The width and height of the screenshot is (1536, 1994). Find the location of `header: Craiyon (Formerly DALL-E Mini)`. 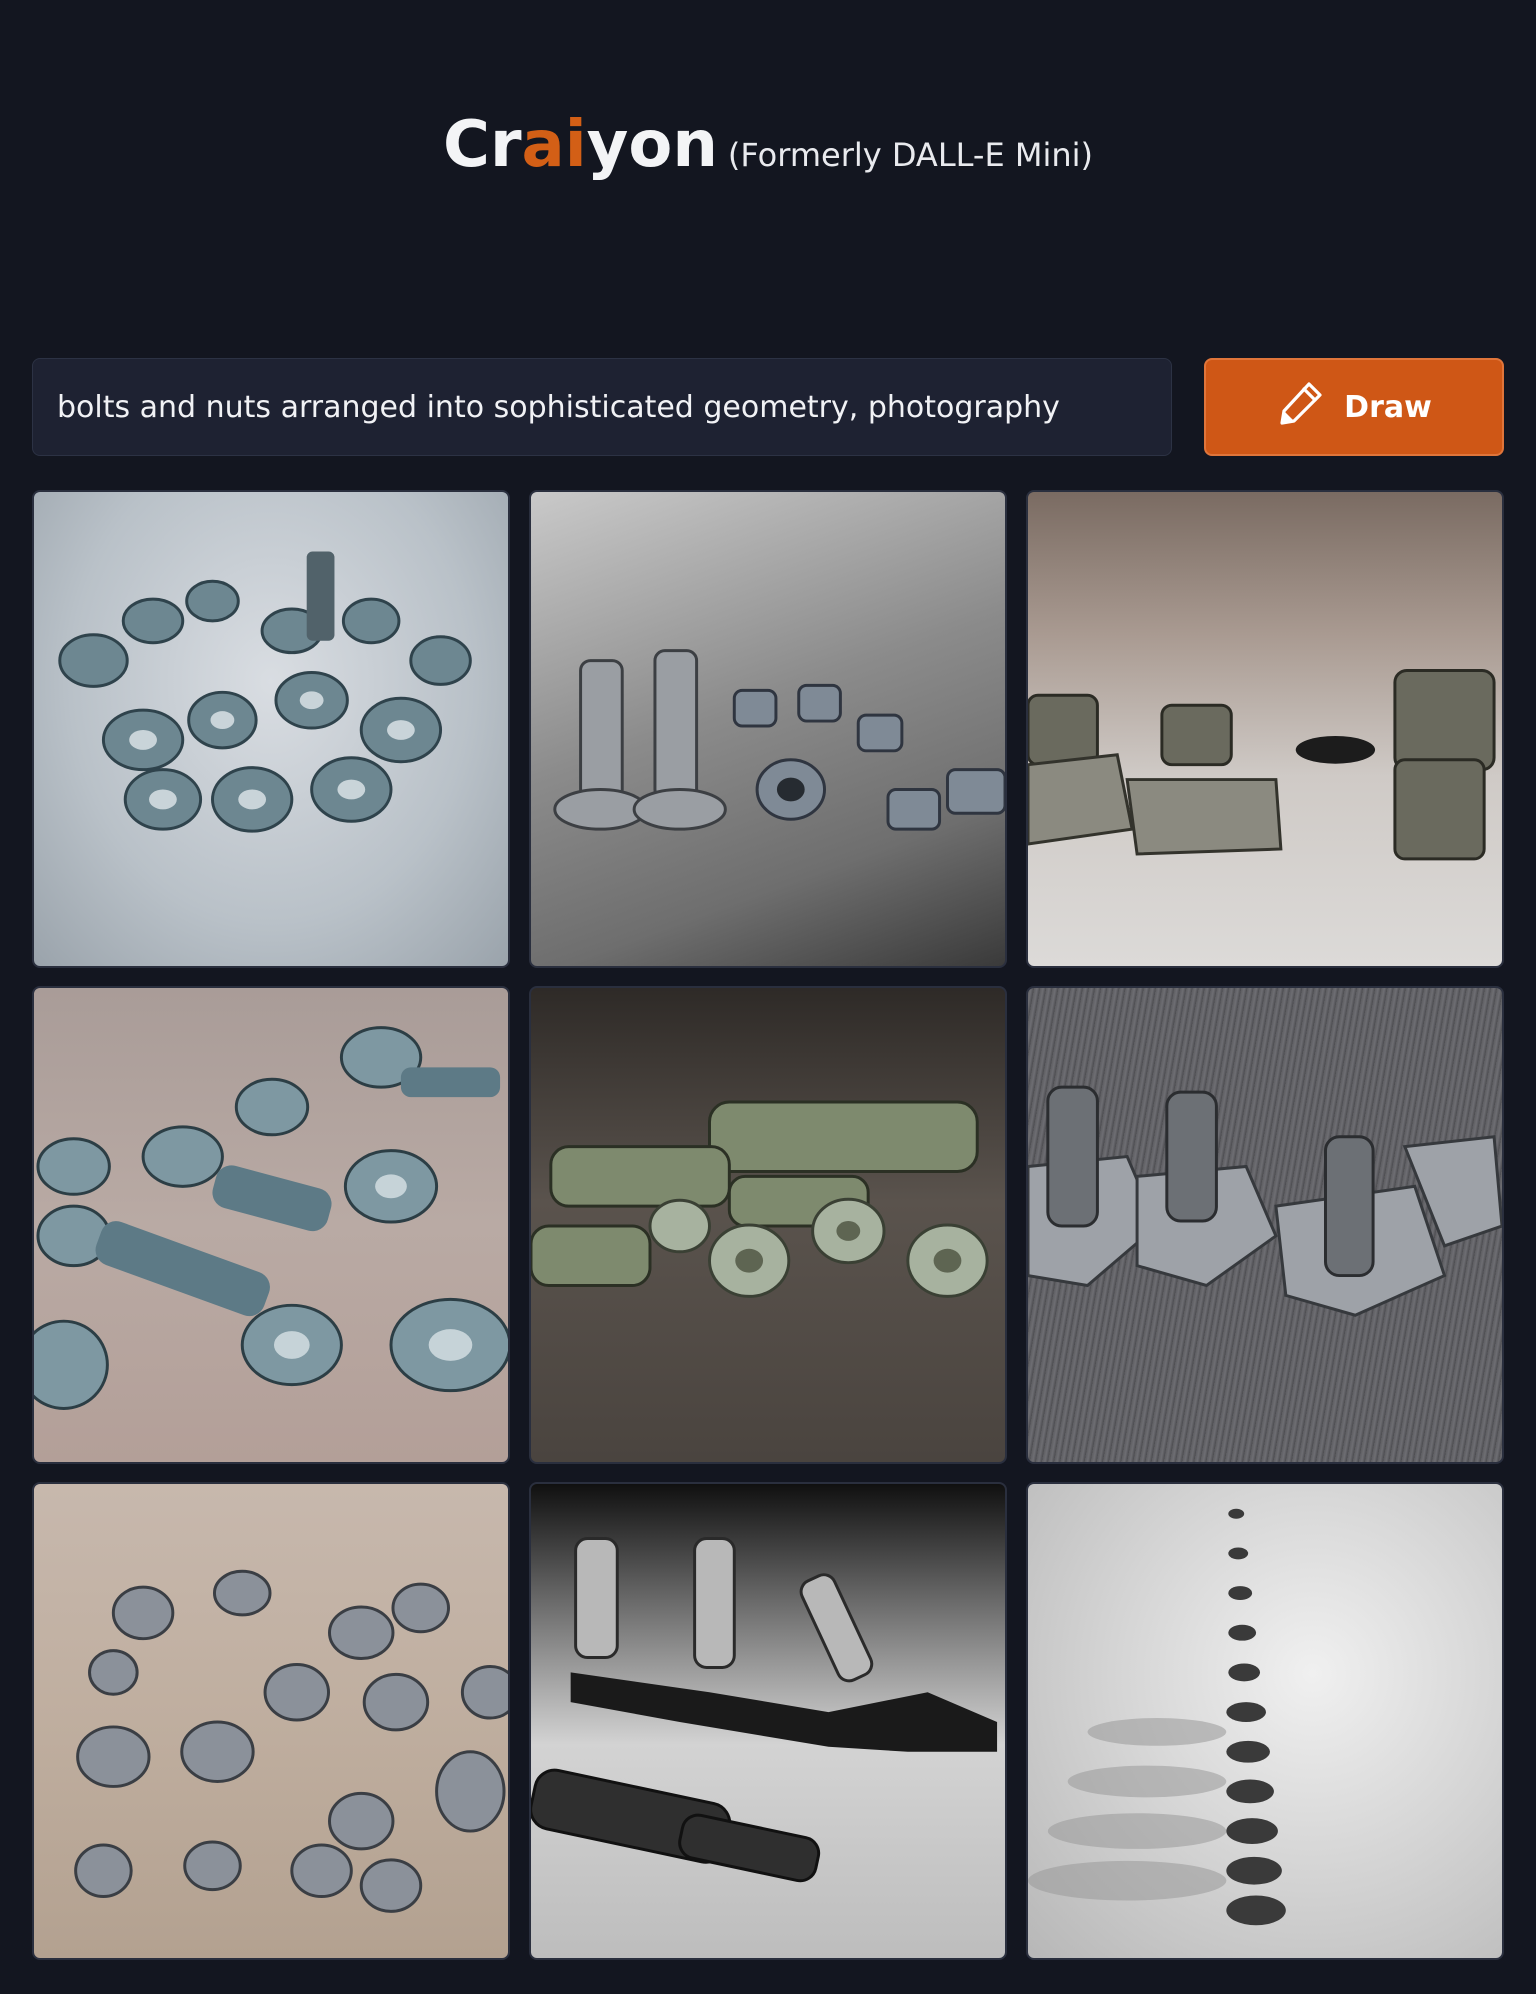

header: Craiyon (Formerly DALL-E Mini) is located at coordinates (768, 145).